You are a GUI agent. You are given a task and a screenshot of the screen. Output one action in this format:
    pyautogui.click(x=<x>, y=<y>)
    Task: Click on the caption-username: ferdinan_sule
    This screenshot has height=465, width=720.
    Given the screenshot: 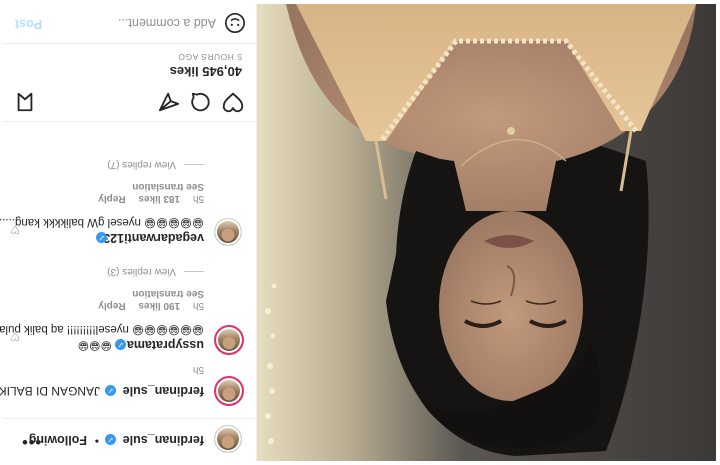 What is the action you would take?
    pyautogui.click(x=163, y=391)
    